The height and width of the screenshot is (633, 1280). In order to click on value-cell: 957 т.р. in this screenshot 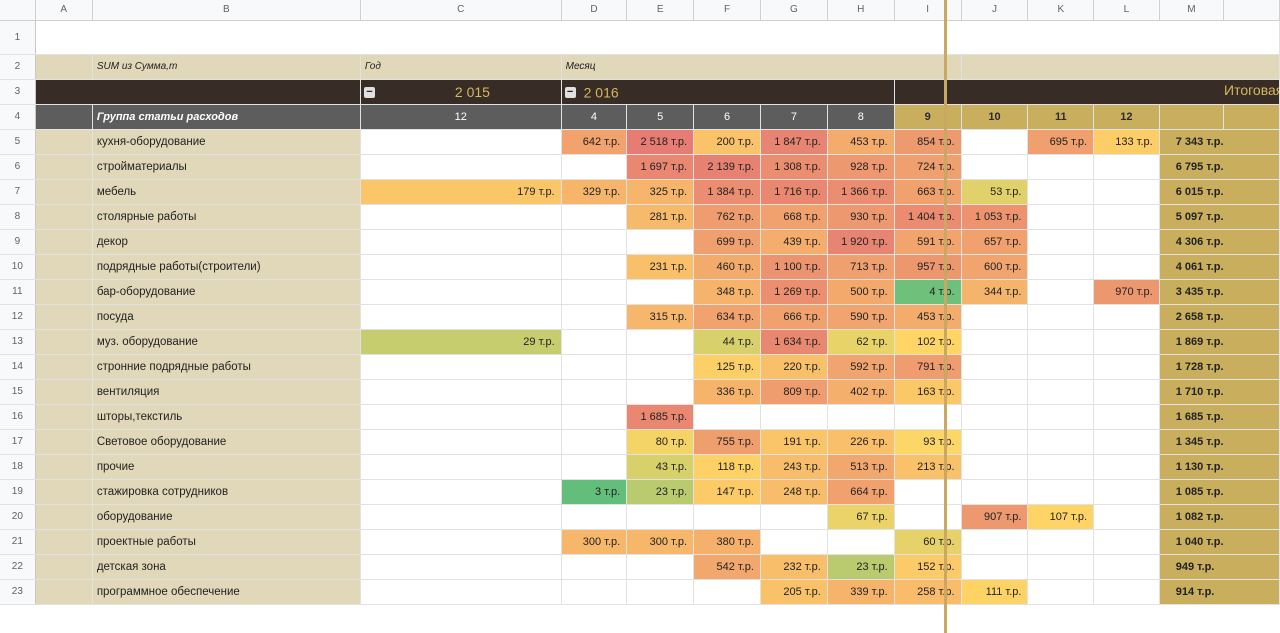, I will do `click(928, 267)`.